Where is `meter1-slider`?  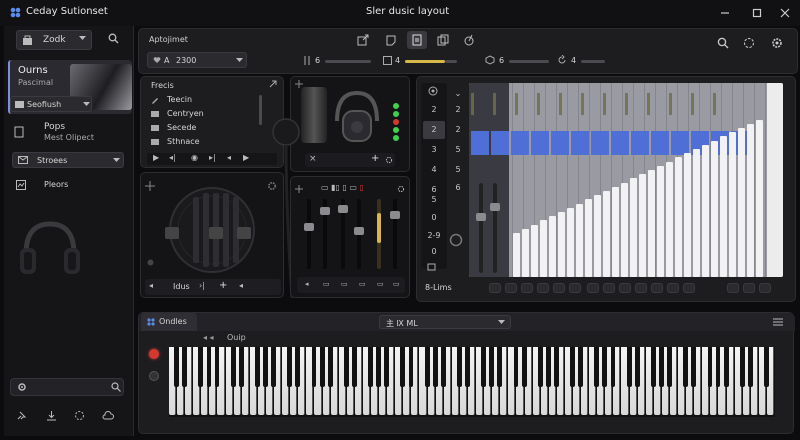 meter1-slider is located at coordinates (348, 61).